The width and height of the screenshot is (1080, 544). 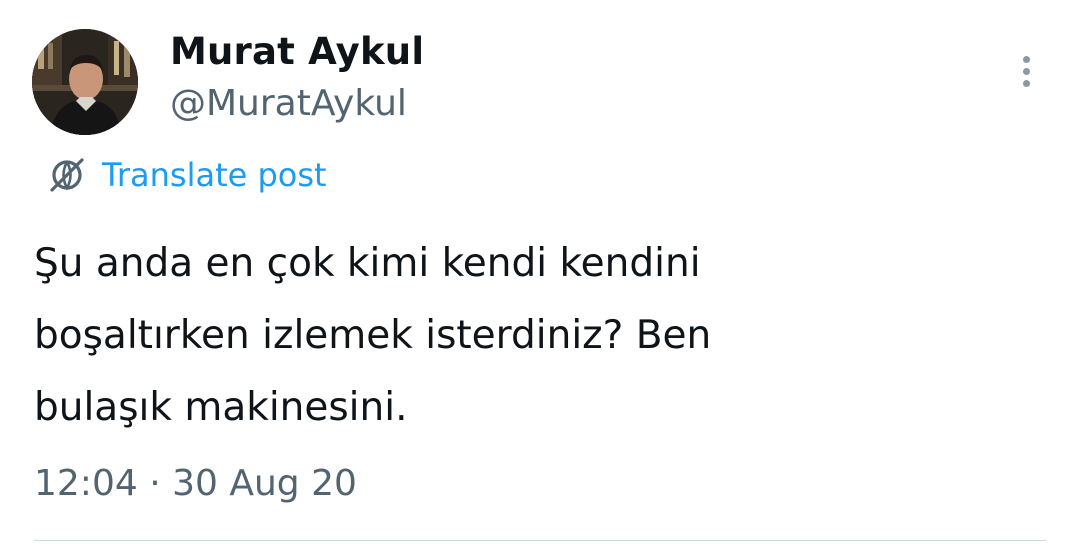 I want to click on avatar, so click(x=85, y=82).